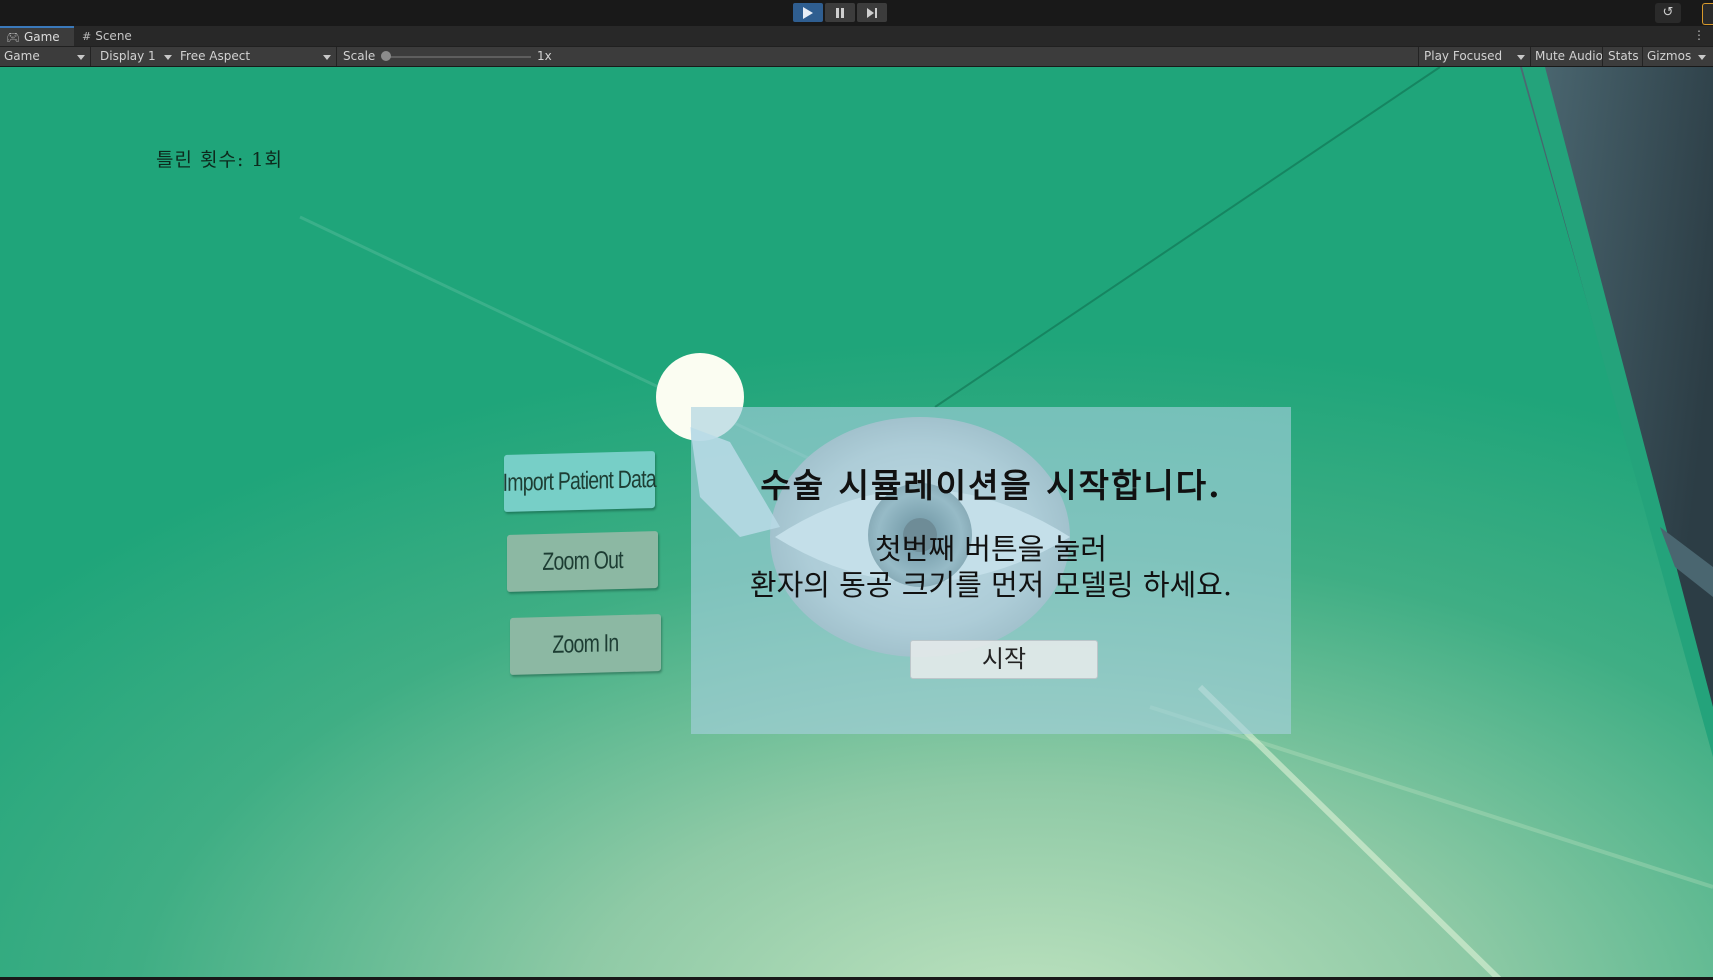  I want to click on gamepad-icon: 🎮︎, so click(13, 37).